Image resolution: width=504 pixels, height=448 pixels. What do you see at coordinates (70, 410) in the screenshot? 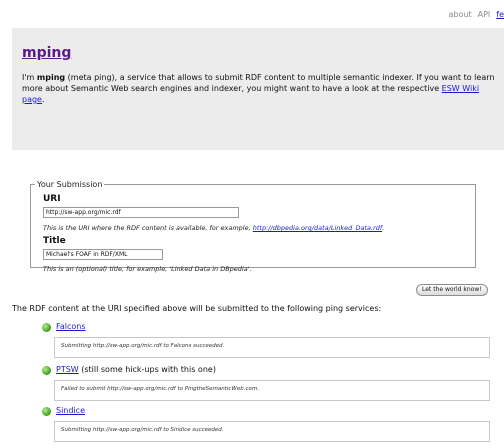
I see `service-link-sindice: Sindice` at bounding box center [70, 410].